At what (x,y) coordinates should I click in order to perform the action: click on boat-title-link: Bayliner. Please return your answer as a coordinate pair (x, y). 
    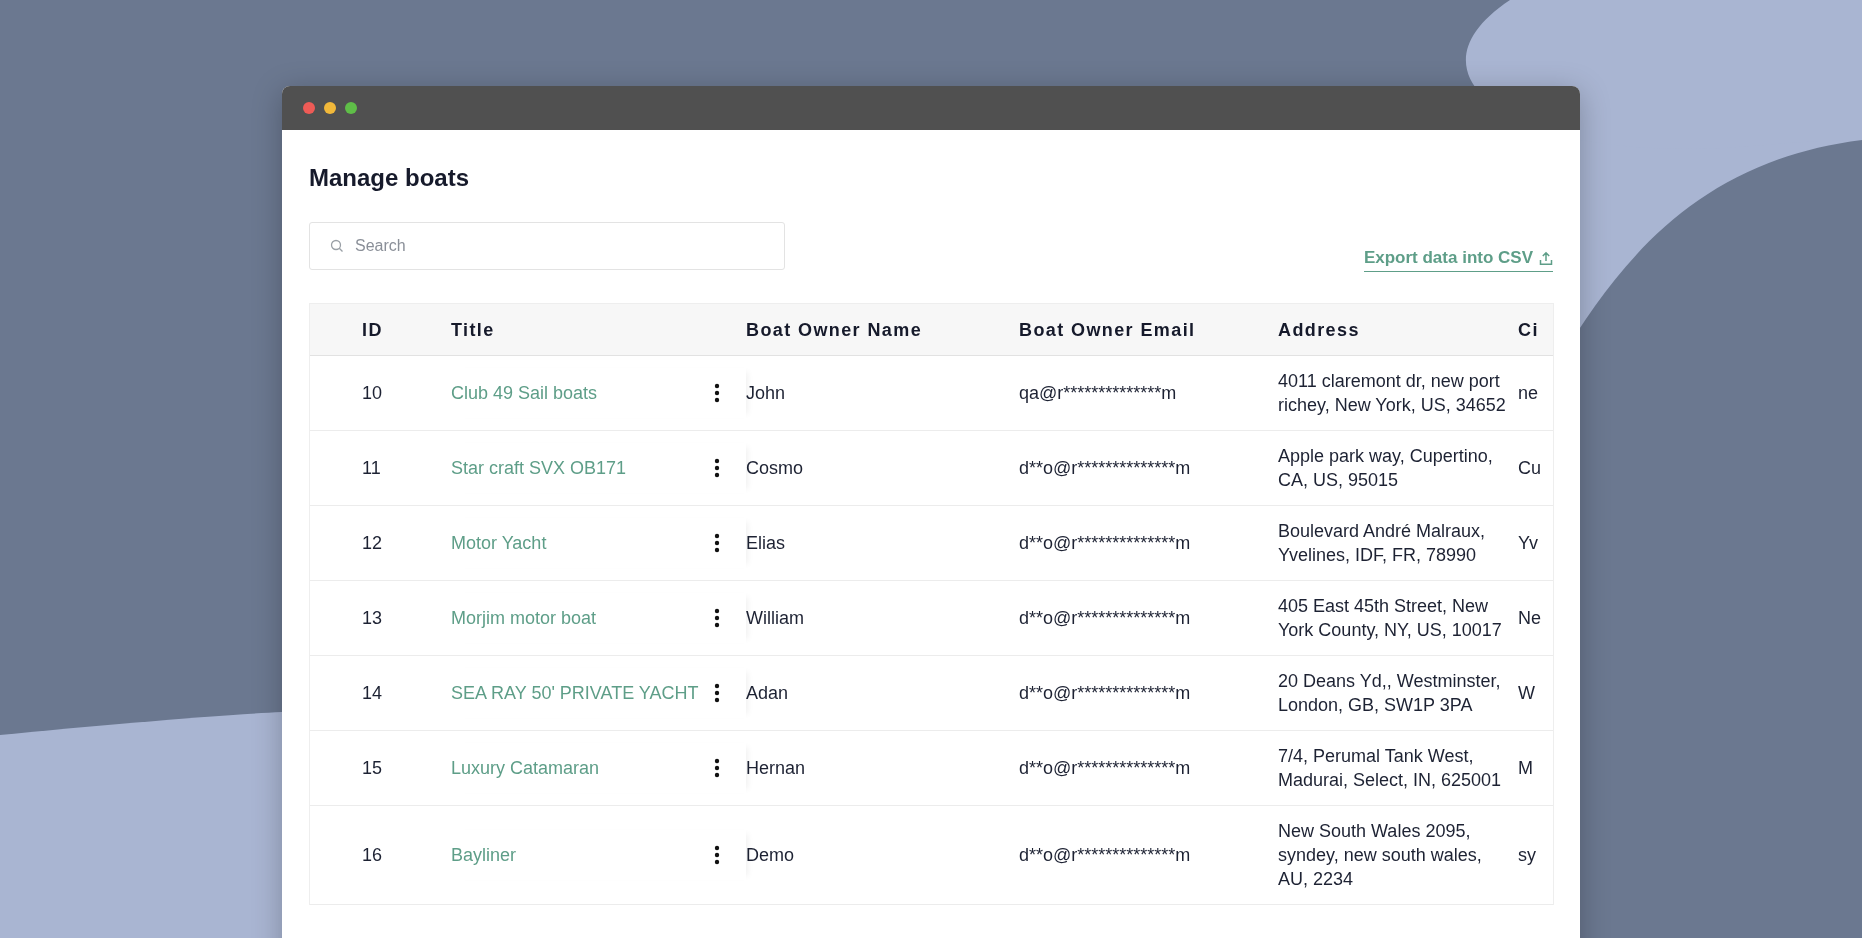
    Looking at the image, I should click on (484, 855).